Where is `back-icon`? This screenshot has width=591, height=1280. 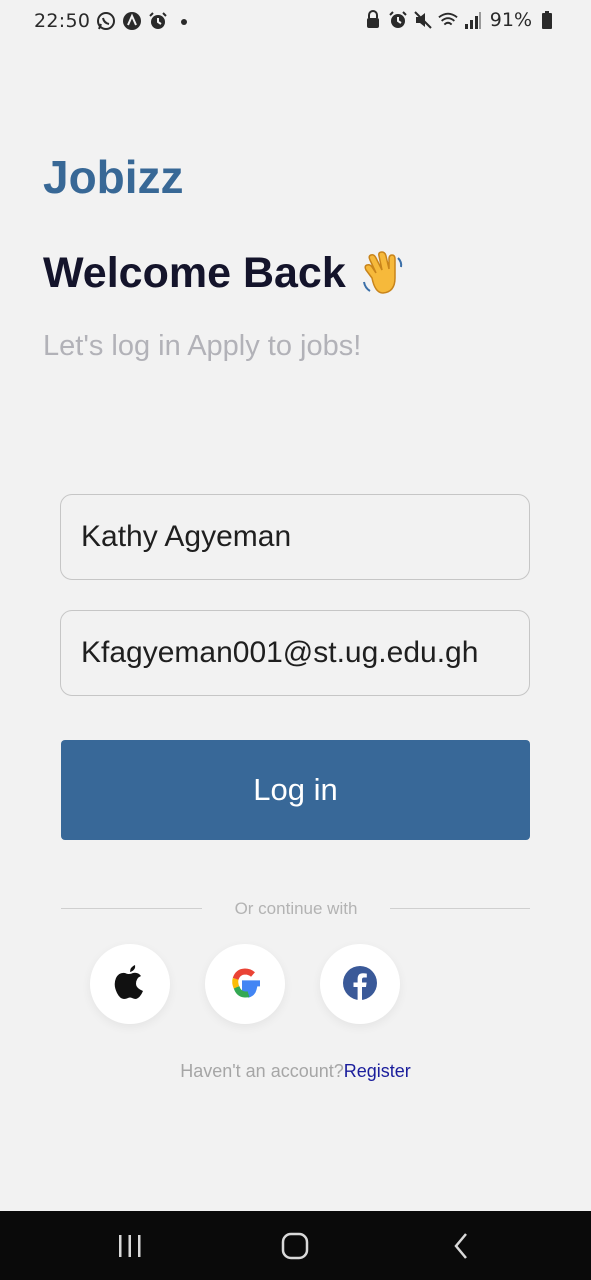
back-icon is located at coordinates (461, 1246).